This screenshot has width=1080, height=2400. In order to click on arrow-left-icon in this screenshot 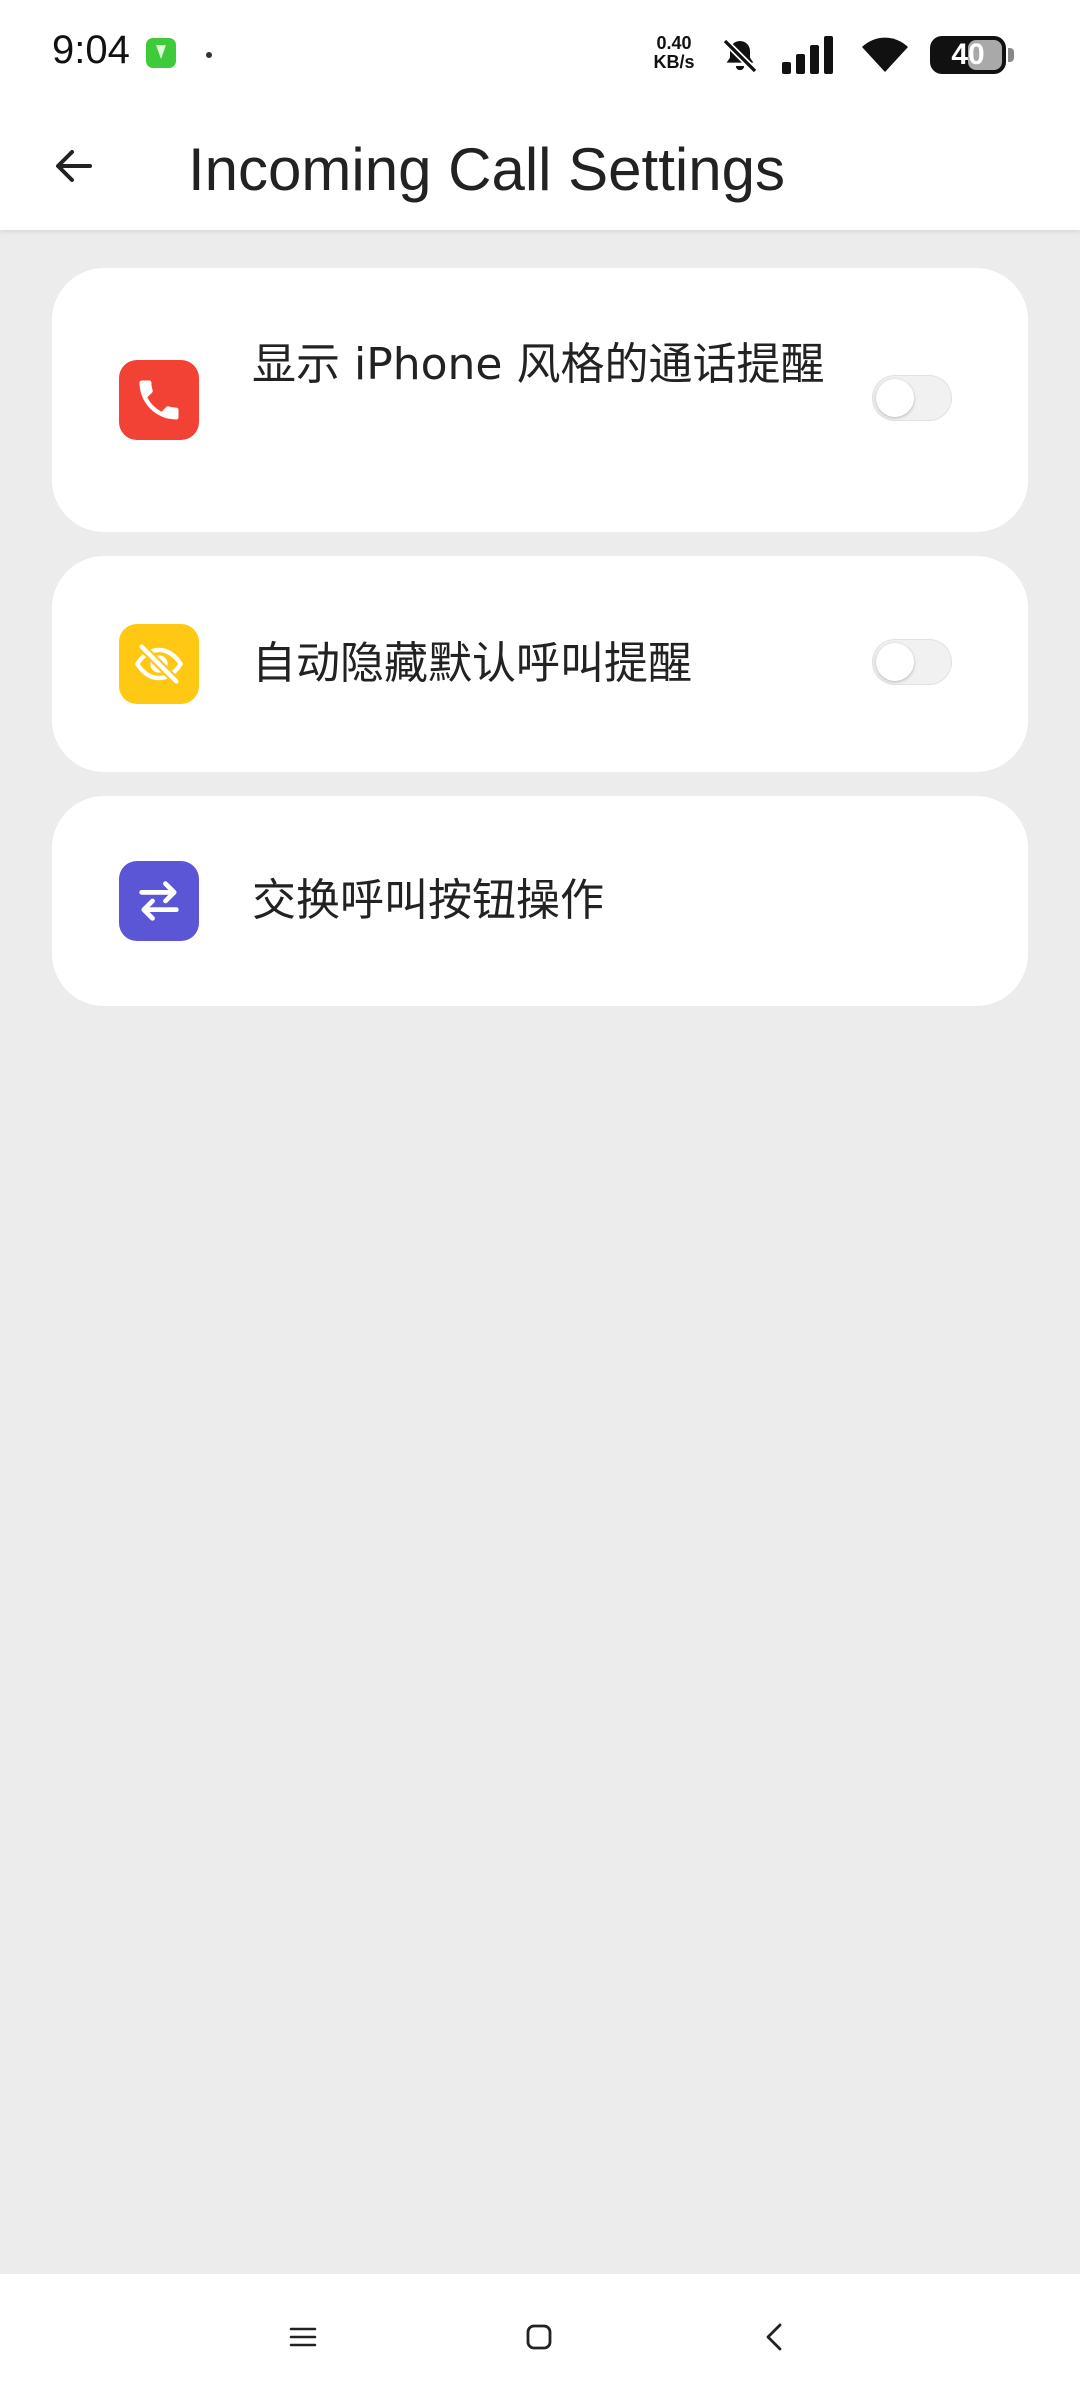, I will do `click(74, 166)`.